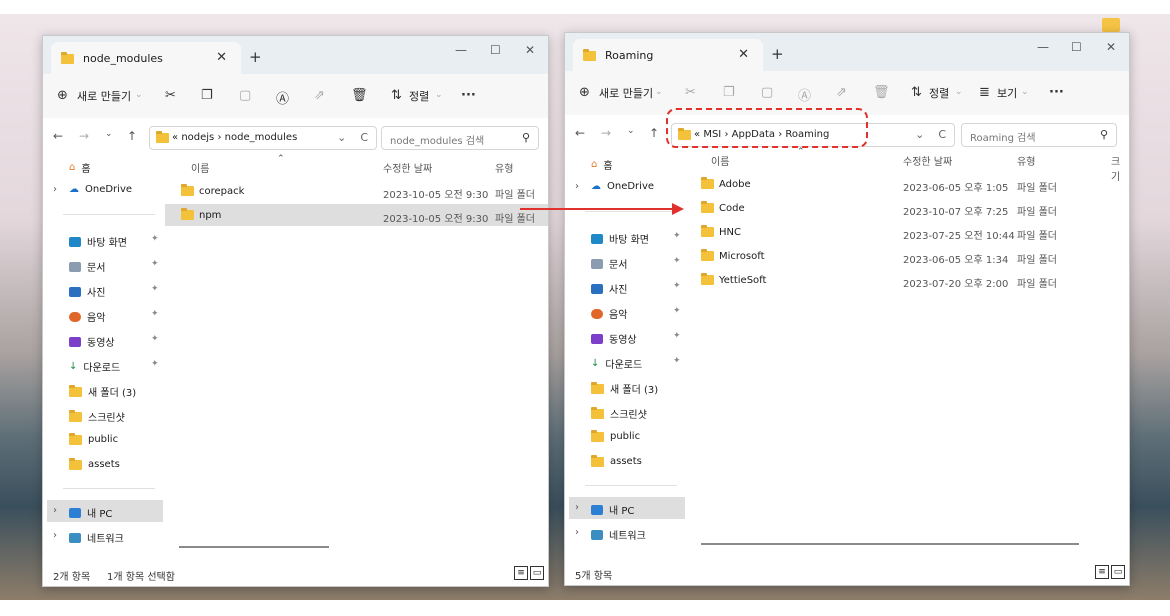  I want to click on path-segment: nodejs, so click(197, 137).